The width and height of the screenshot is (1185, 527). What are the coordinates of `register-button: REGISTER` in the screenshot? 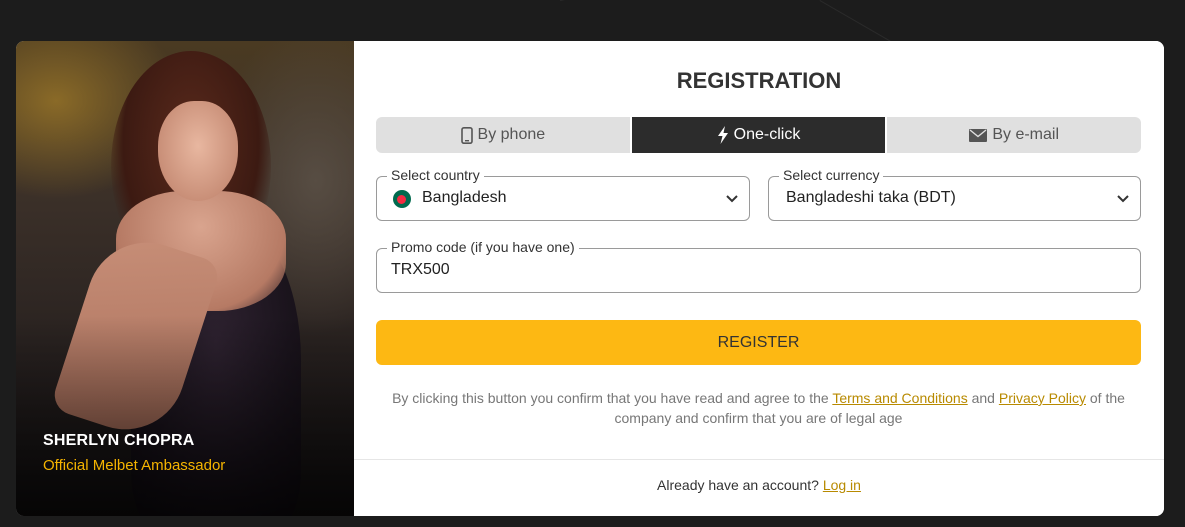 It's located at (758, 342).